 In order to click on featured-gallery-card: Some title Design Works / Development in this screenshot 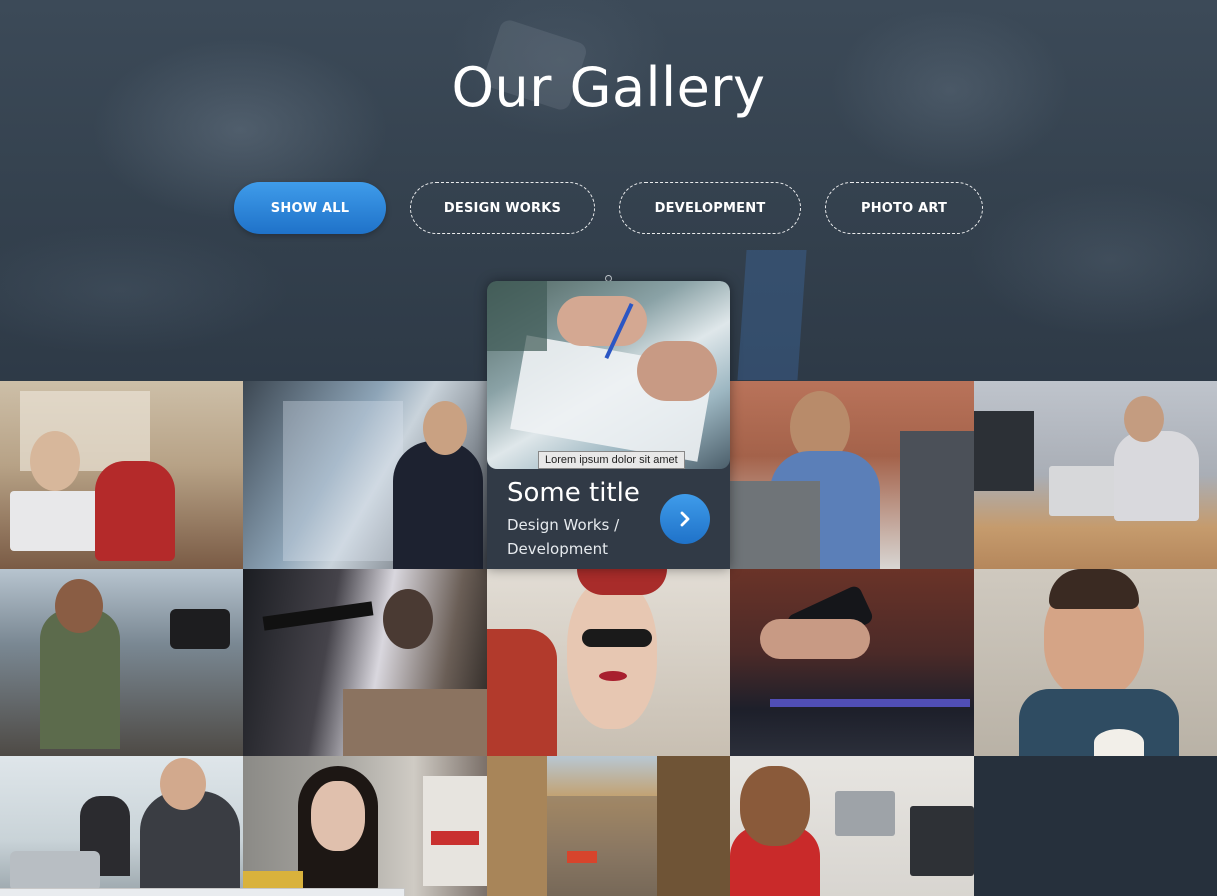, I will do `click(608, 425)`.